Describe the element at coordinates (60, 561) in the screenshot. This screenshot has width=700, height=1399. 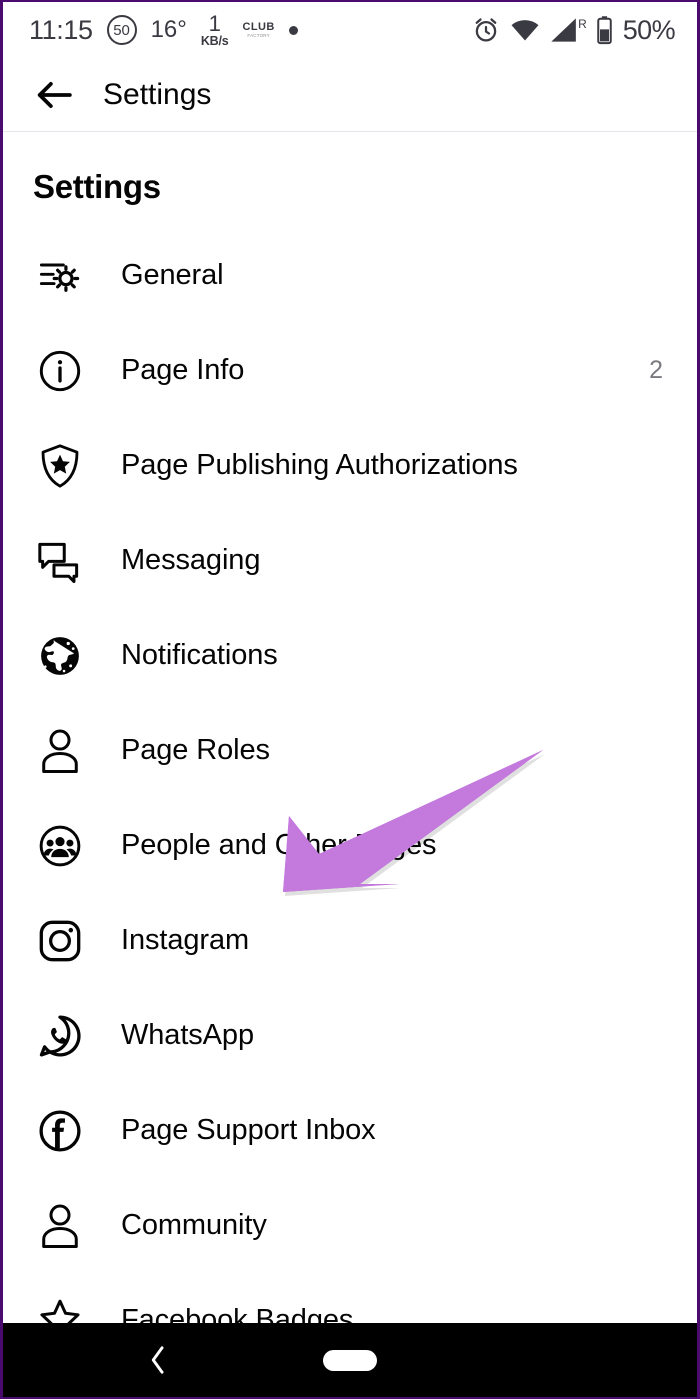
I see `chat-bubbles-icon` at that location.